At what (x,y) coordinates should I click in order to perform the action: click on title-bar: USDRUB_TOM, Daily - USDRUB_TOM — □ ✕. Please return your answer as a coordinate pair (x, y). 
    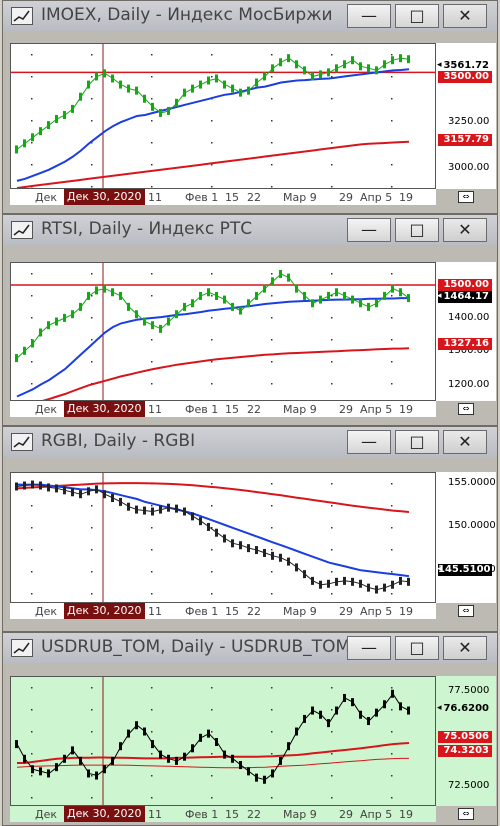
    Looking at the image, I should click on (250, 648).